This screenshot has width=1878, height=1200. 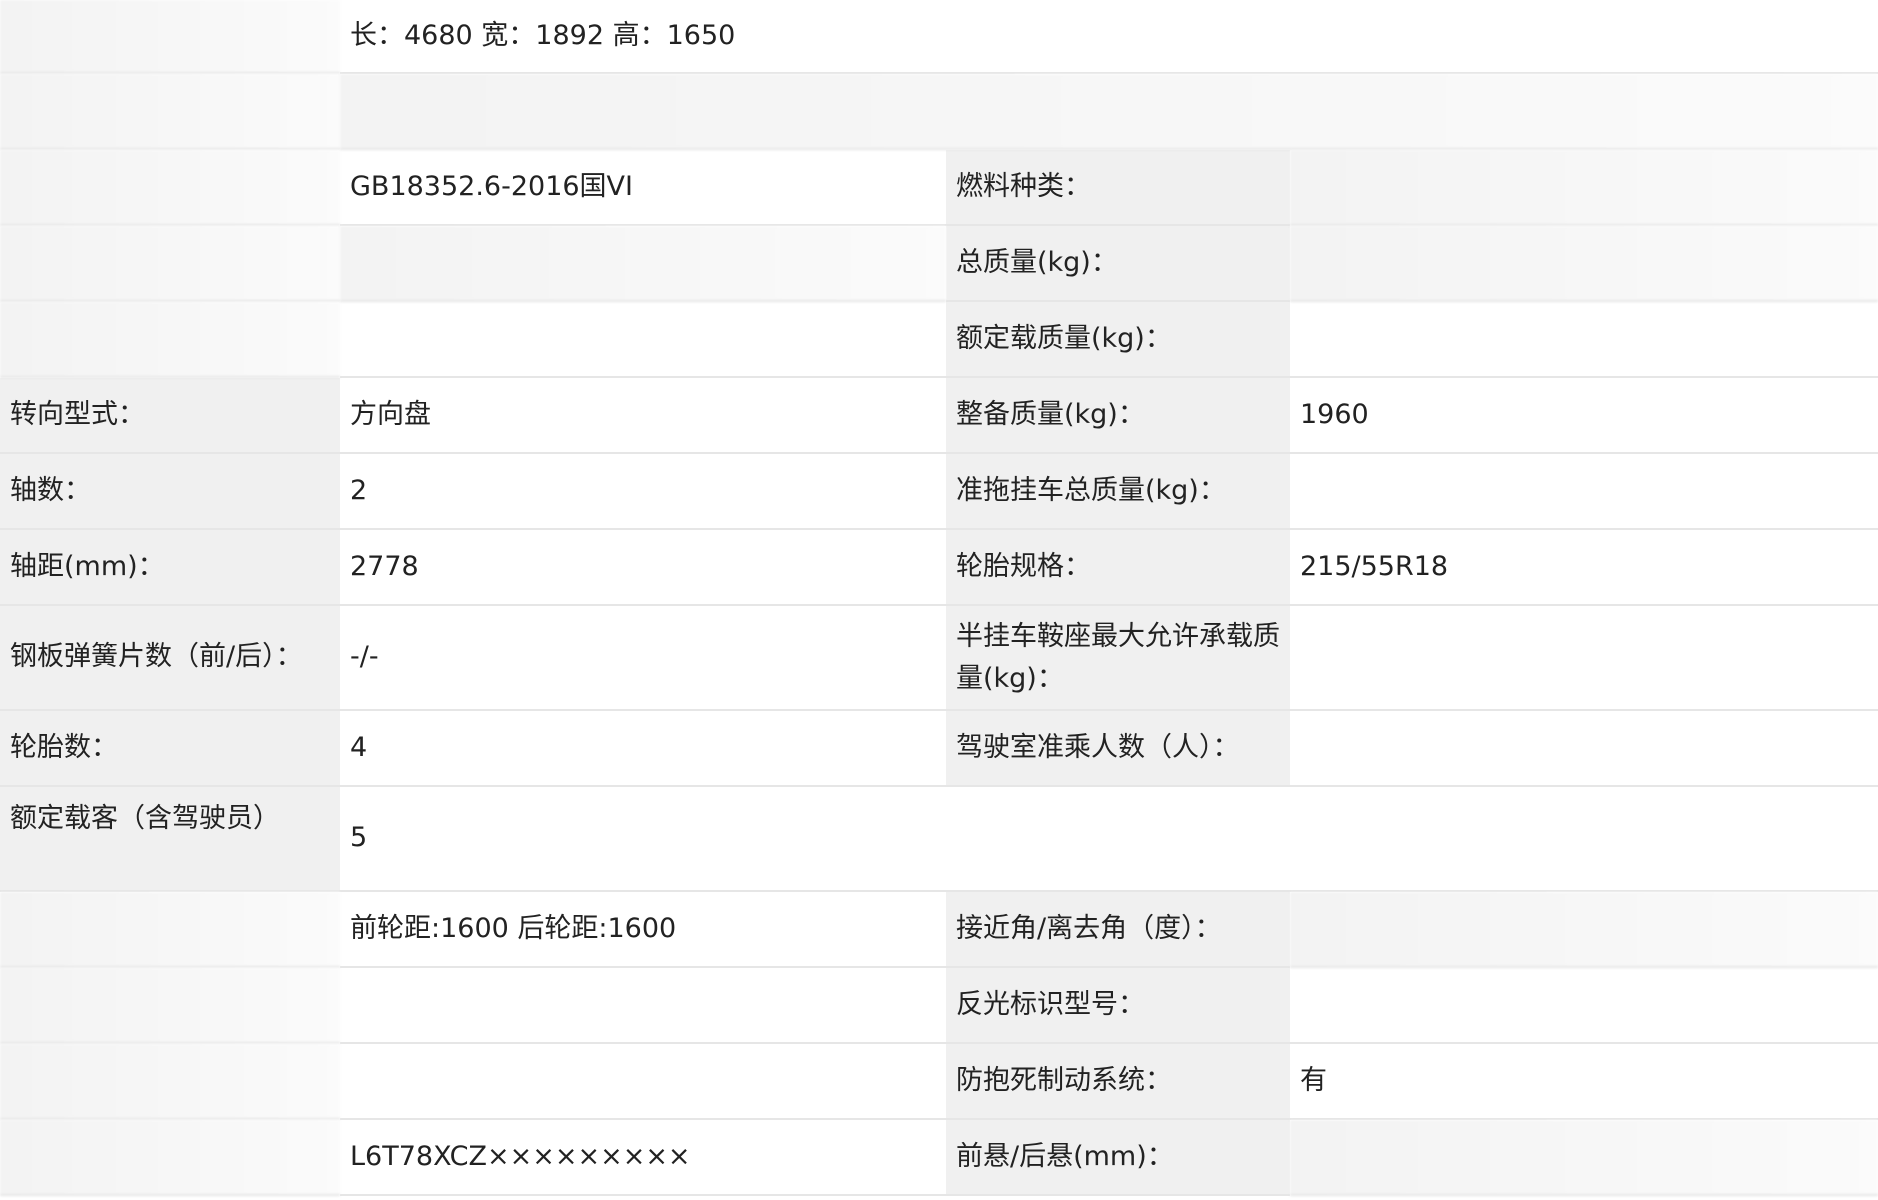 What do you see at coordinates (170, 416) in the screenshot?
I see `steering-type-label: 转向型式：` at bounding box center [170, 416].